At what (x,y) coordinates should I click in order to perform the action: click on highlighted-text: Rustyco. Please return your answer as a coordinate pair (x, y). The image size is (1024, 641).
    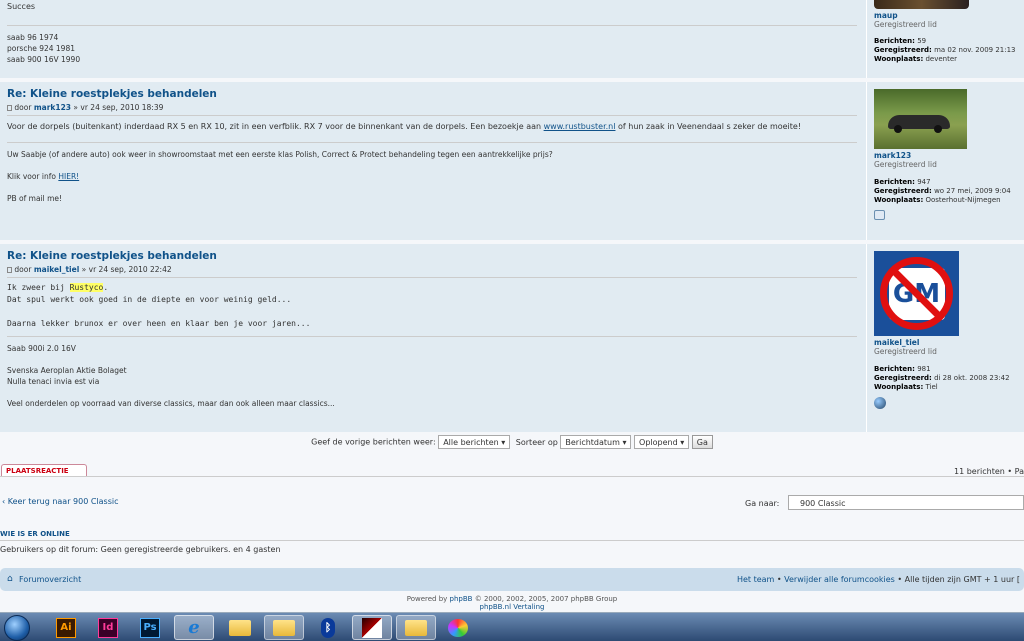
    Looking at the image, I should click on (86, 287).